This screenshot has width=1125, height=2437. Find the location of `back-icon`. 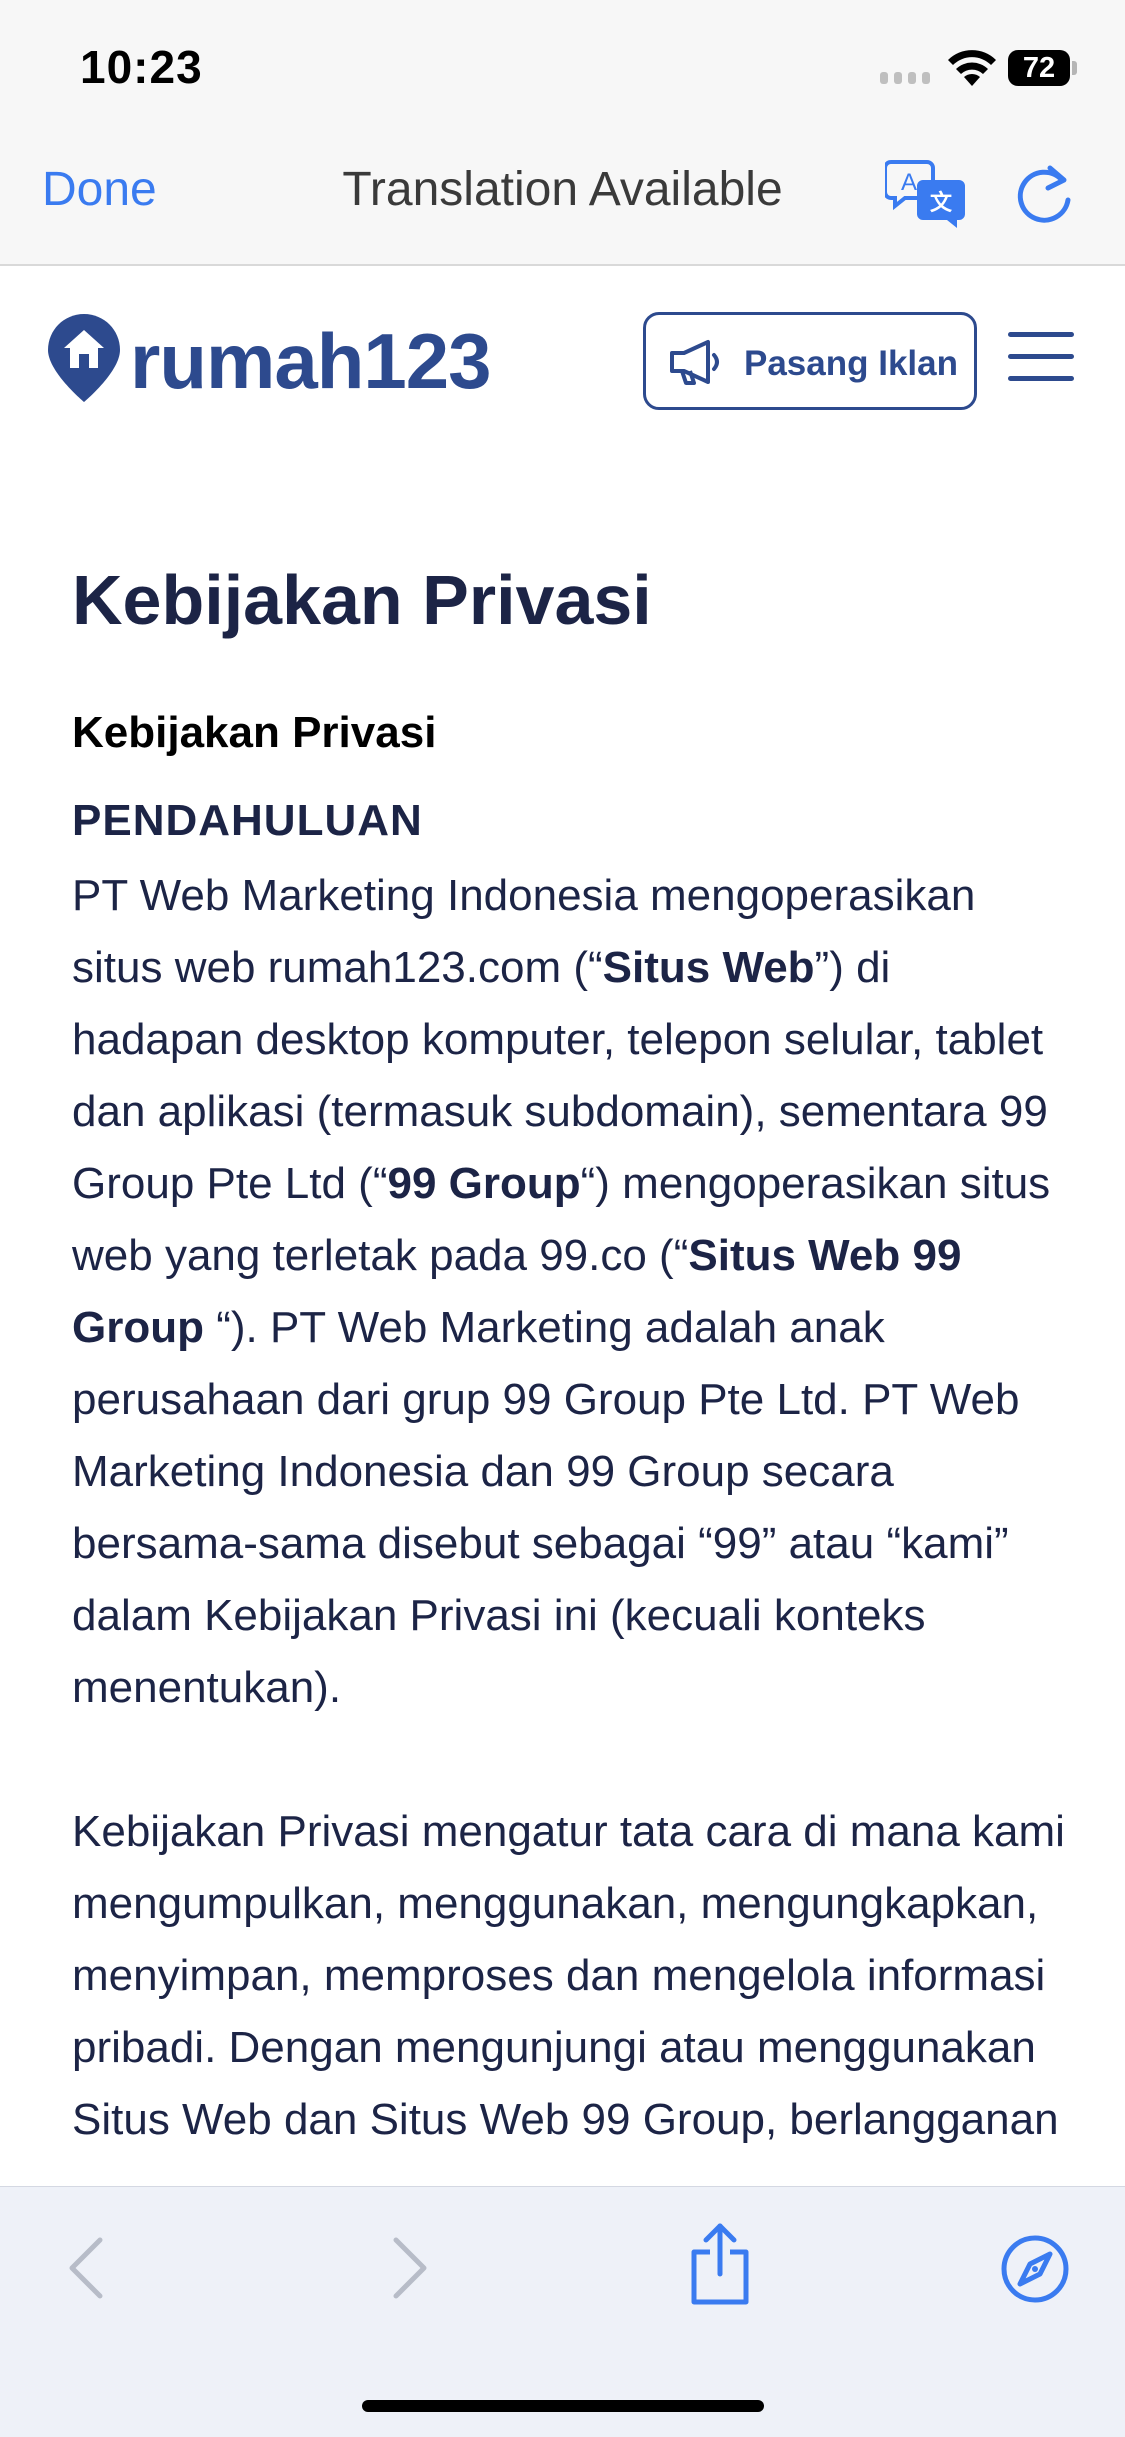

back-icon is located at coordinates (86, 2268).